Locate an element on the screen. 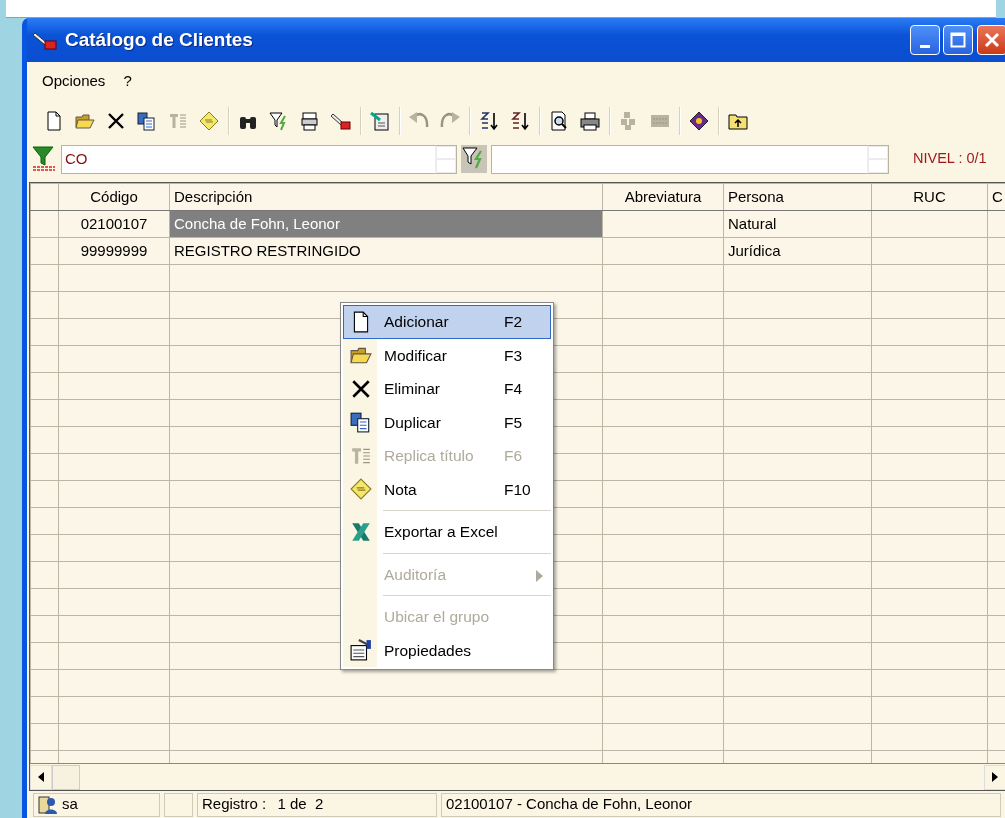  maximize-icon is located at coordinates (958, 40).